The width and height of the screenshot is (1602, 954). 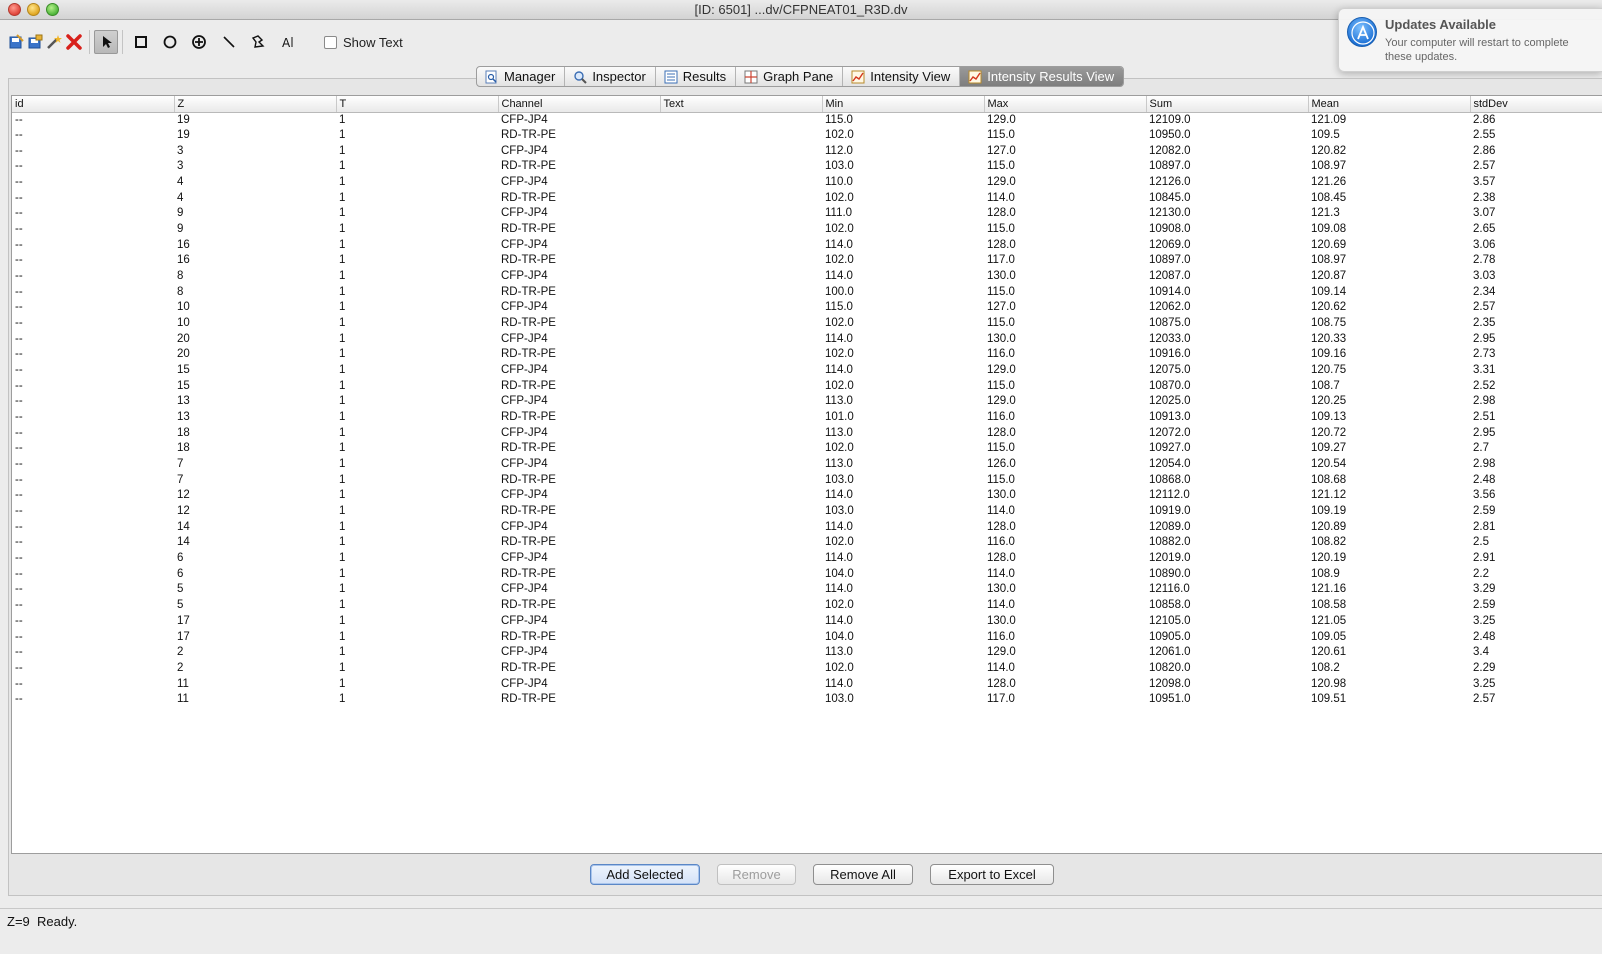 What do you see at coordinates (790, 76) in the screenshot?
I see `tab-graph-pane: Graph Pane` at bounding box center [790, 76].